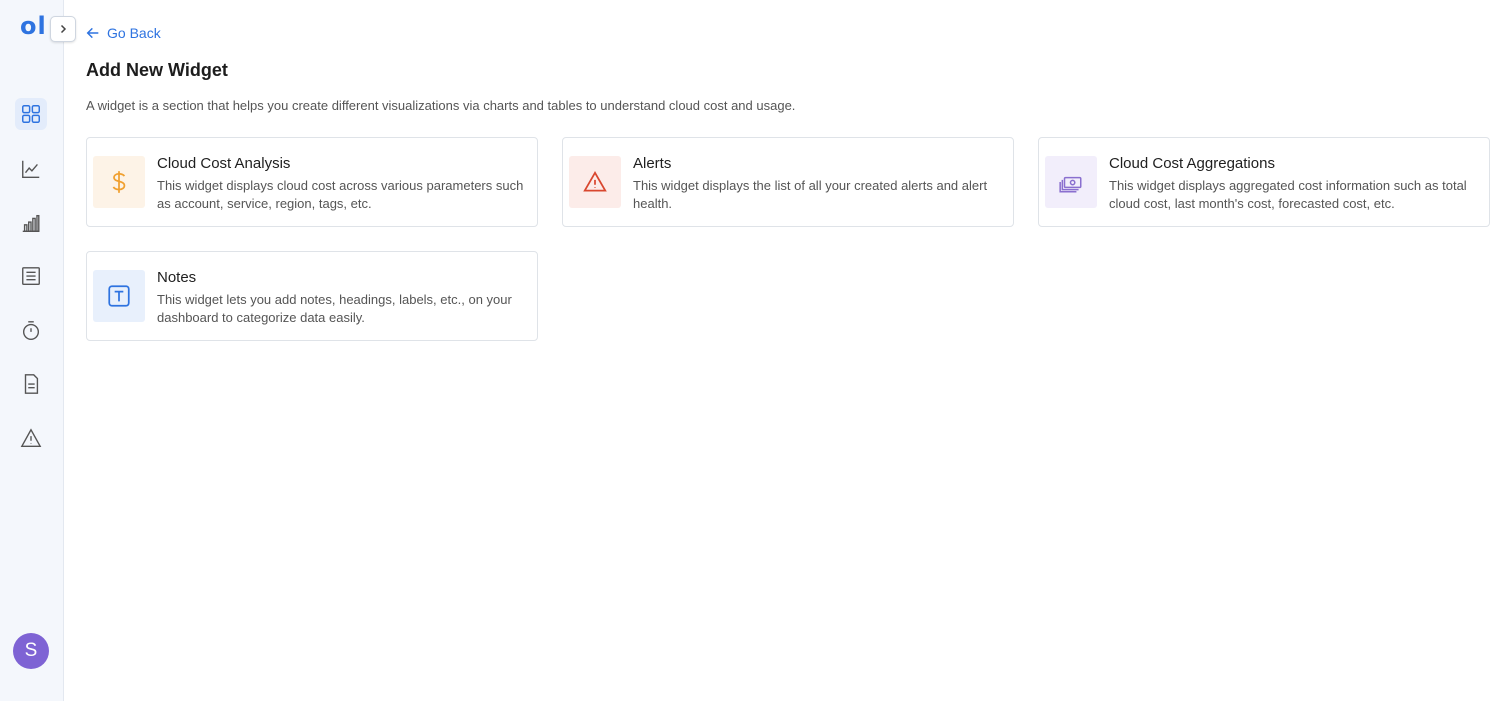  I want to click on sidebar: ol S, so click(32, 350).